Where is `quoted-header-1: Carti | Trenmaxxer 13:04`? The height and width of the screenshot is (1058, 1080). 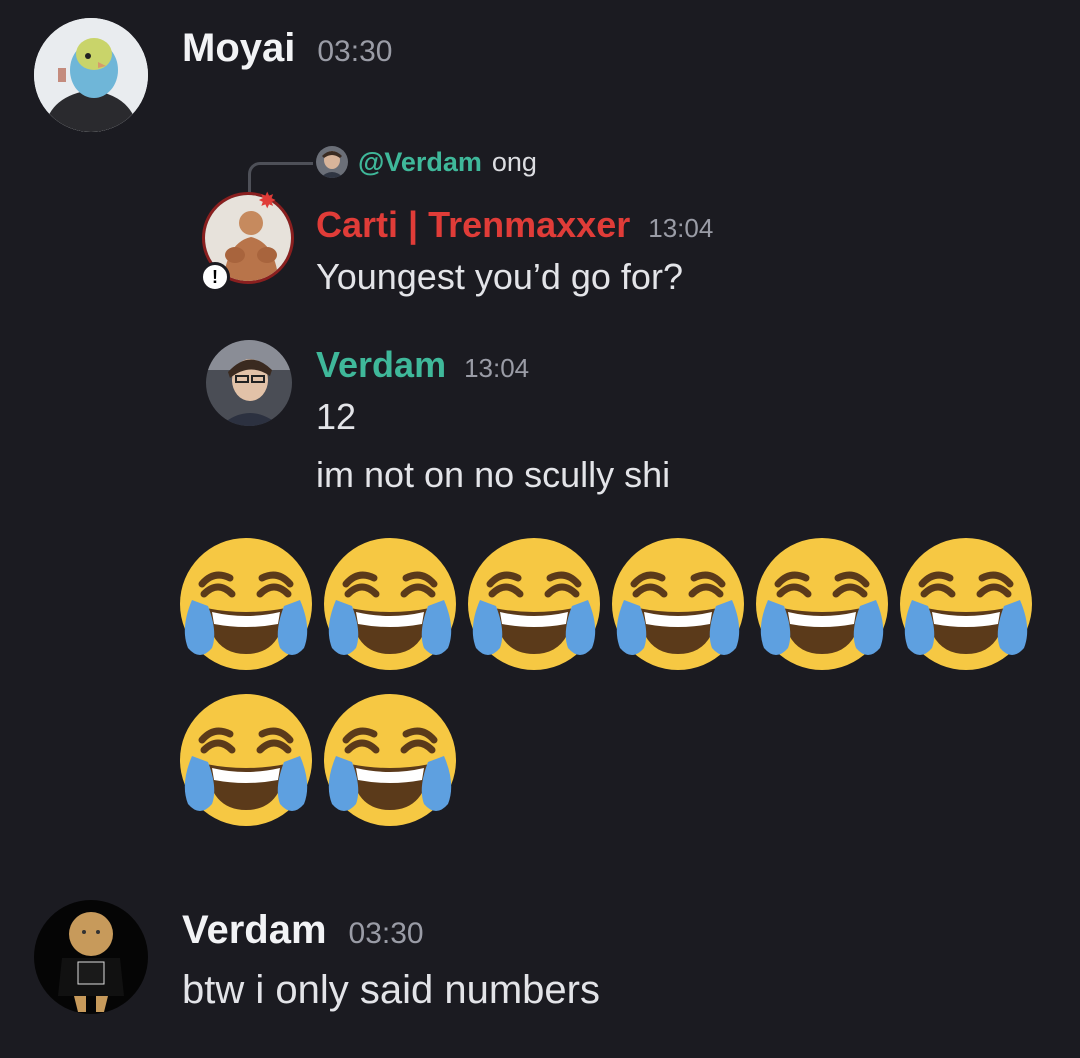
quoted-header-1: Carti | Trenmaxxer 13:04 is located at coordinates (514, 225).